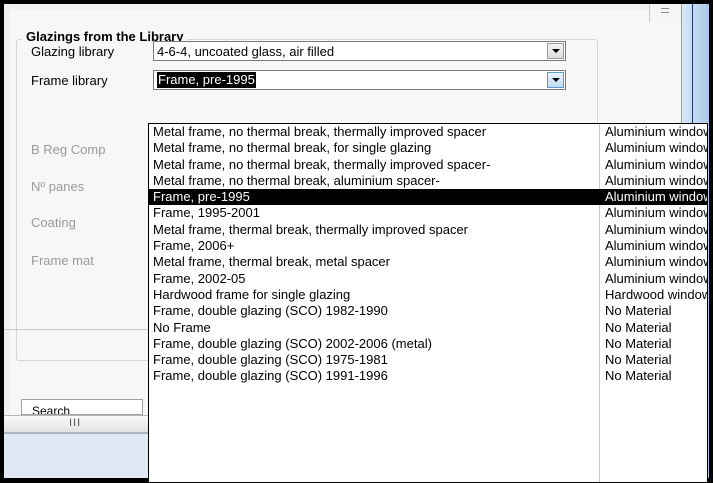  Describe the element at coordinates (428, 213) in the screenshot. I see `dropdown-option: Frame, 1995-2001 Aluminium window` at that location.